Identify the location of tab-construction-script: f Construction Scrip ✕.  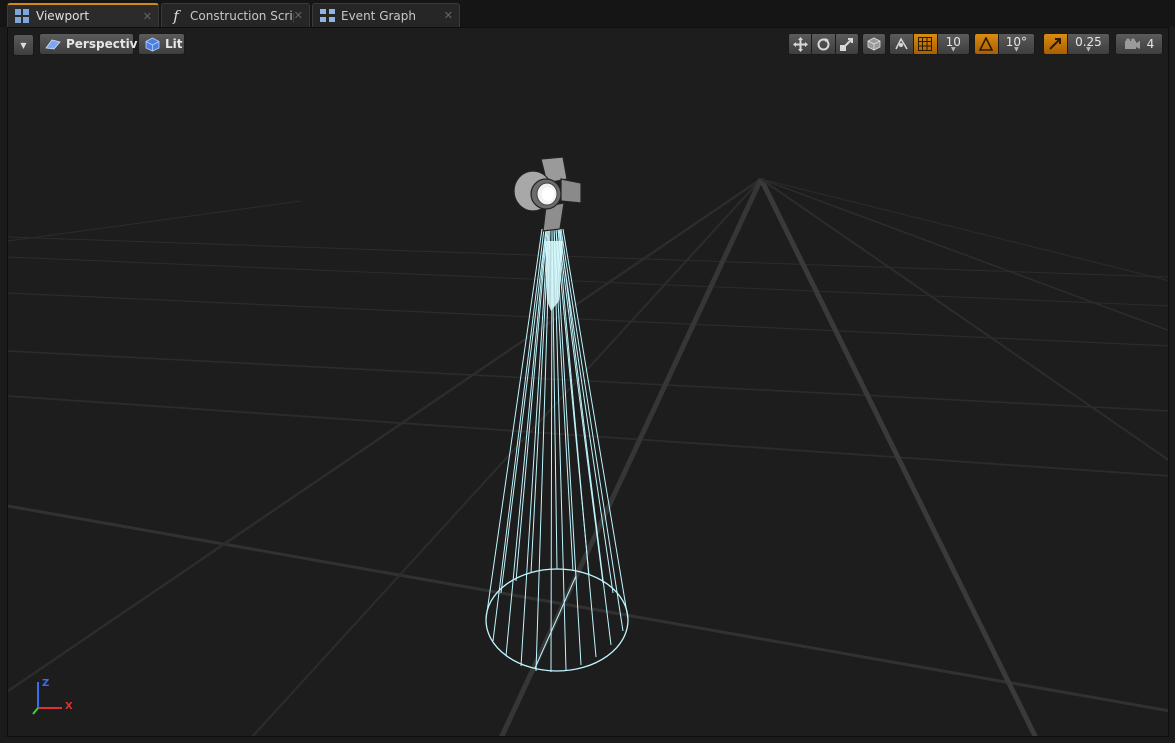
(235, 15).